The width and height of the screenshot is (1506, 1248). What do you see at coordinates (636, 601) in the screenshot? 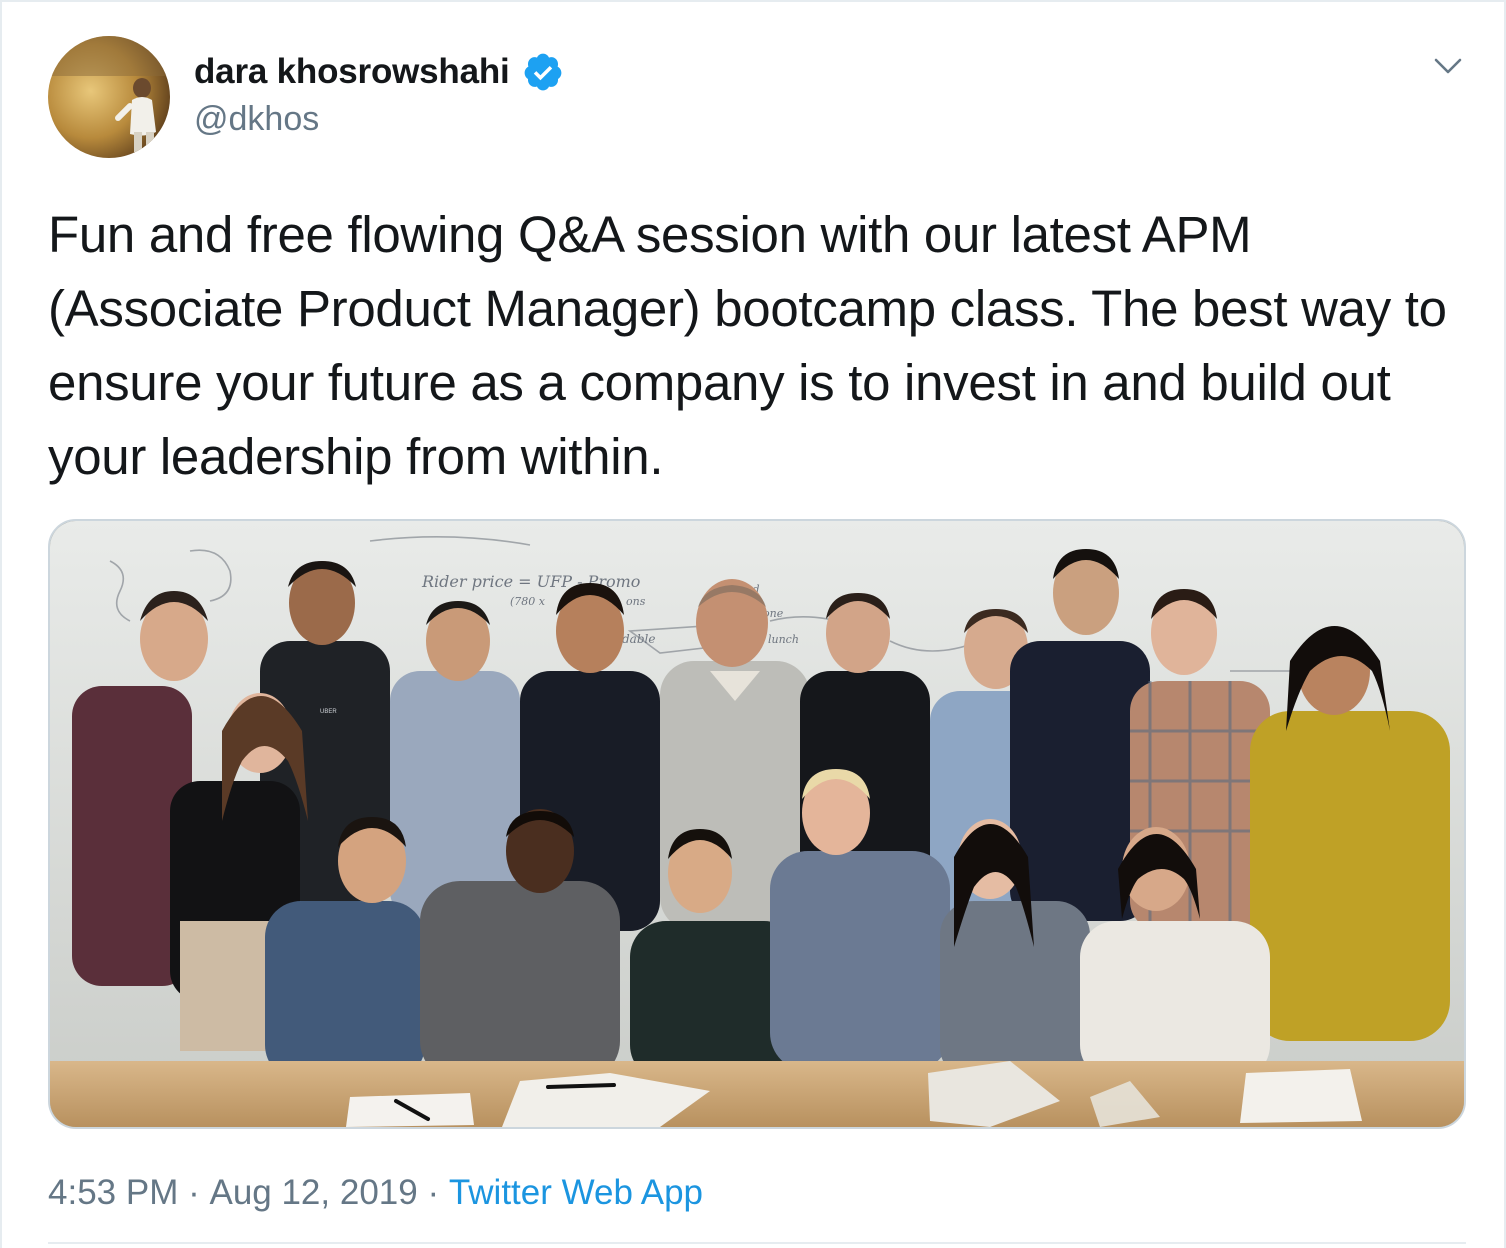
I see `whiteboard-note: ons` at bounding box center [636, 601].